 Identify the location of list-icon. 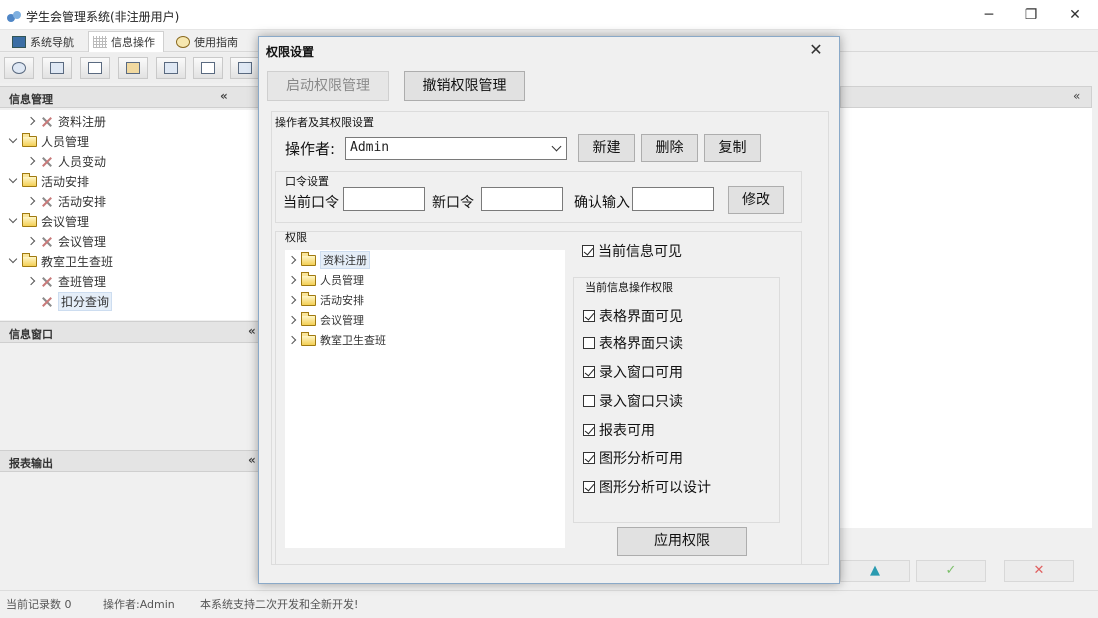
(57, 68).